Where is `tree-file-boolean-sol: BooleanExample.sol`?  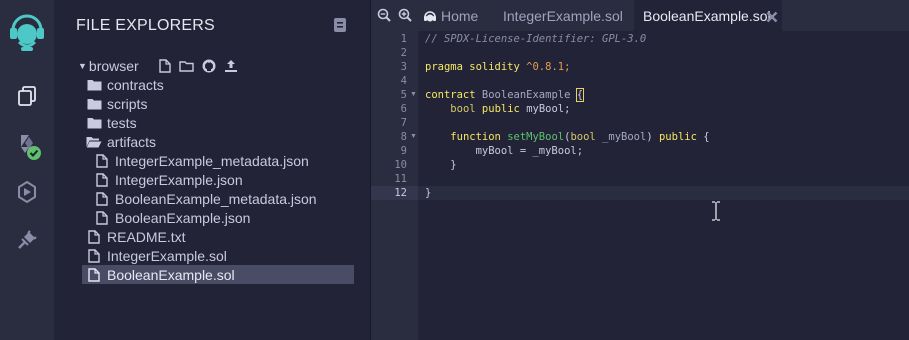
tree-file-boolean-sol: BooleanExample.sol is located at coordinates (218, 274).